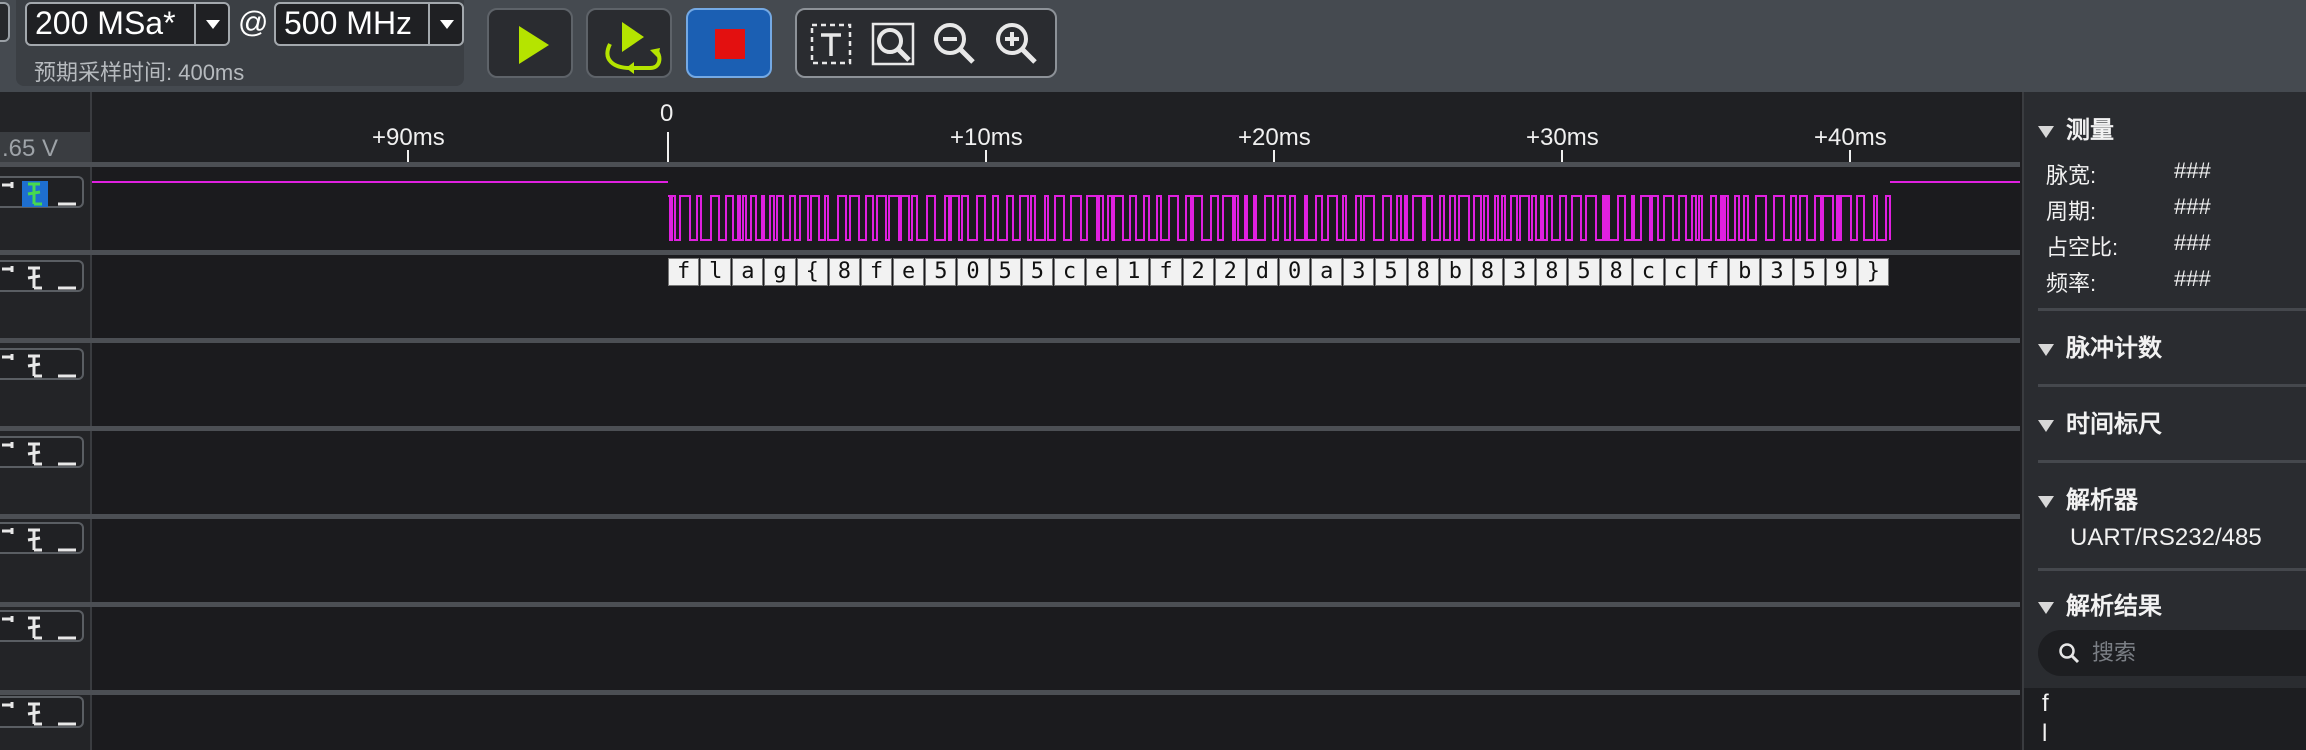  I want to click on zoom-out-button, so click(955, 44).